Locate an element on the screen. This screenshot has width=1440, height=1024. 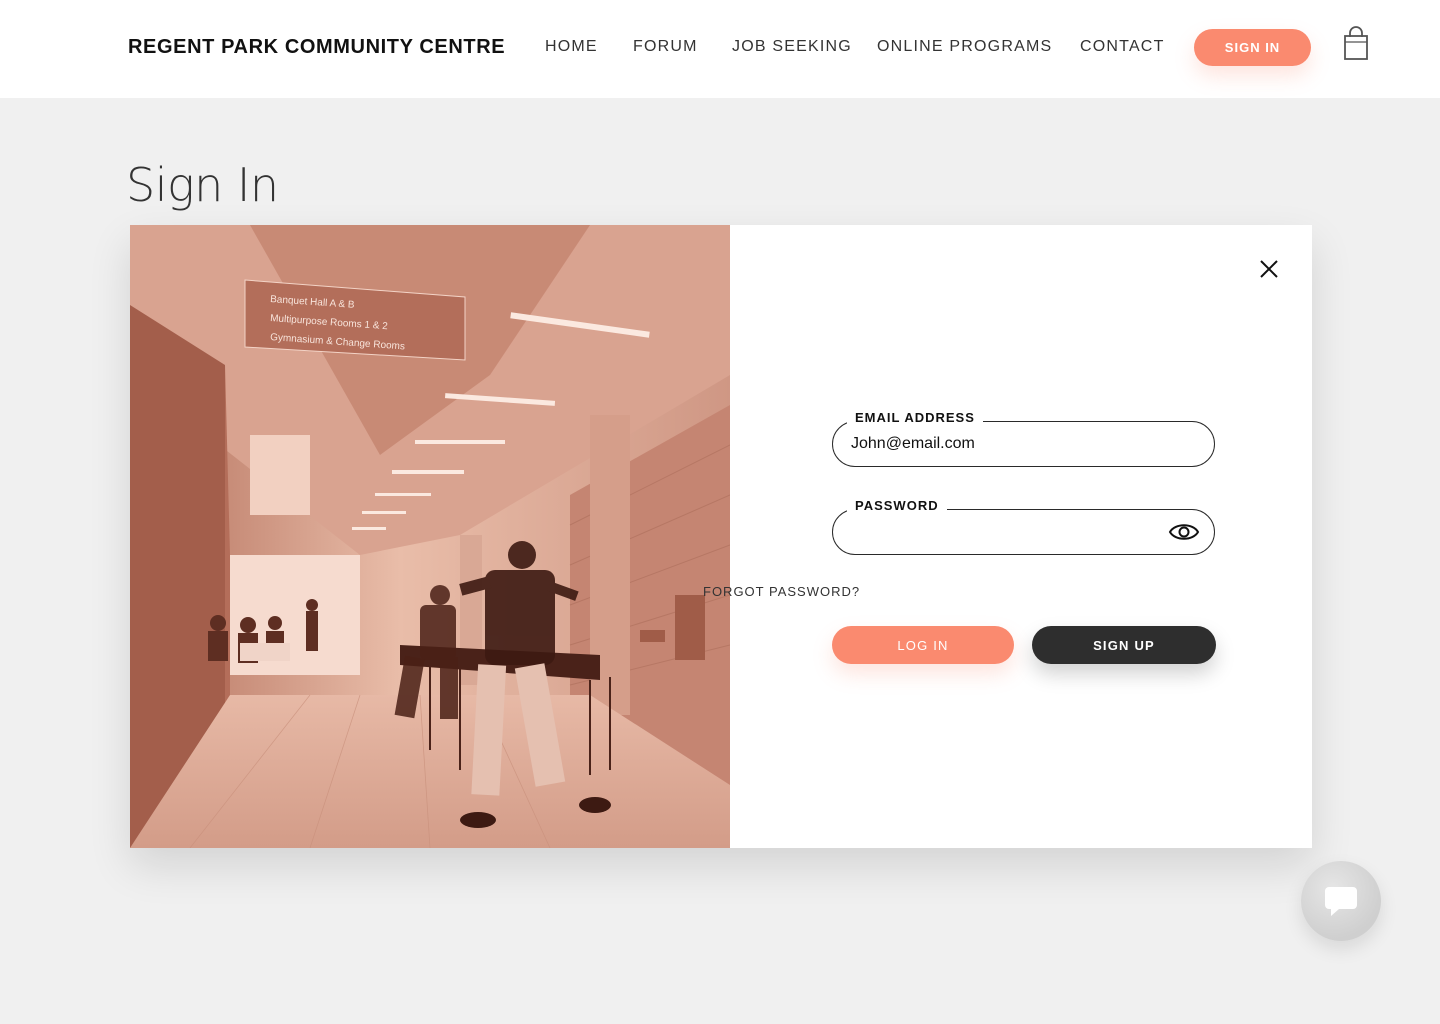
forgot-password-link: FORGOT PASSWORD? is located at coordinates (781, 591).